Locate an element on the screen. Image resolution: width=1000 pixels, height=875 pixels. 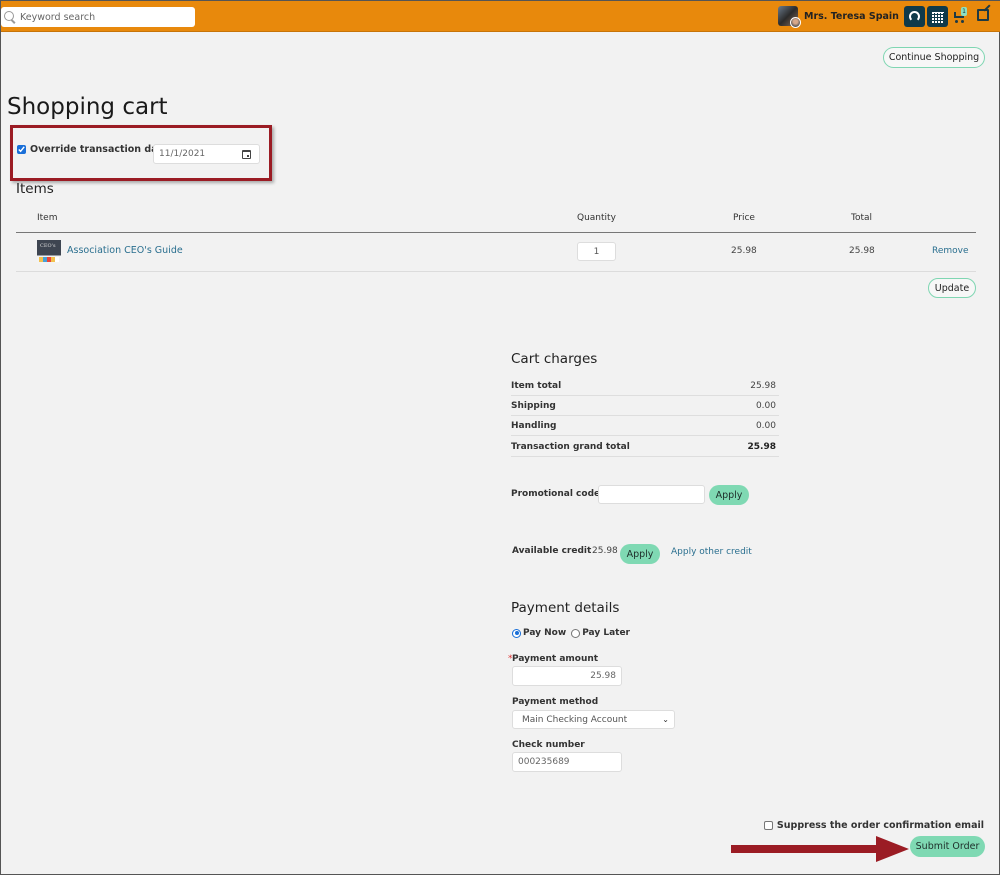
annotation-arrow is located at coordinates (820, 849).